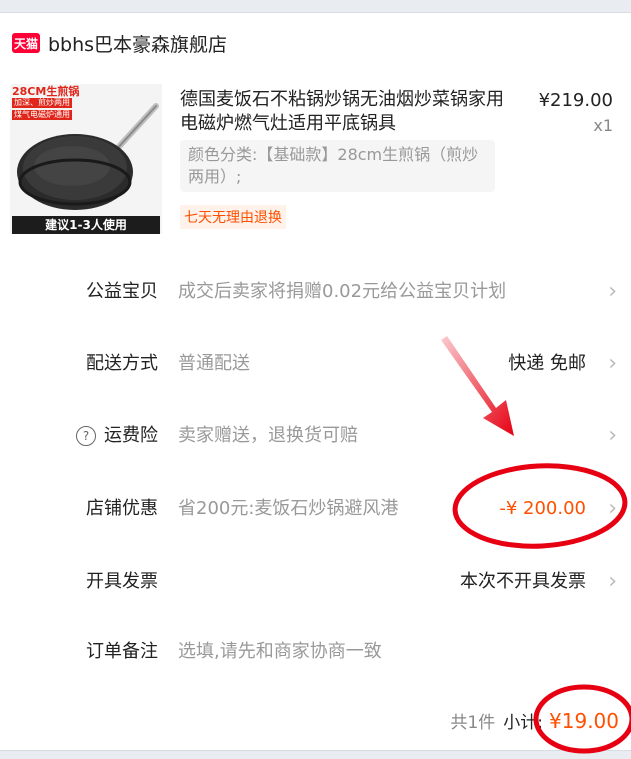 The image size is (631, 759). What do you see at coordinates (137, 43) in the screenshot?
I see `shop-name: bbhs巴本豪森旗舰店` at bounding box center [137, 43].